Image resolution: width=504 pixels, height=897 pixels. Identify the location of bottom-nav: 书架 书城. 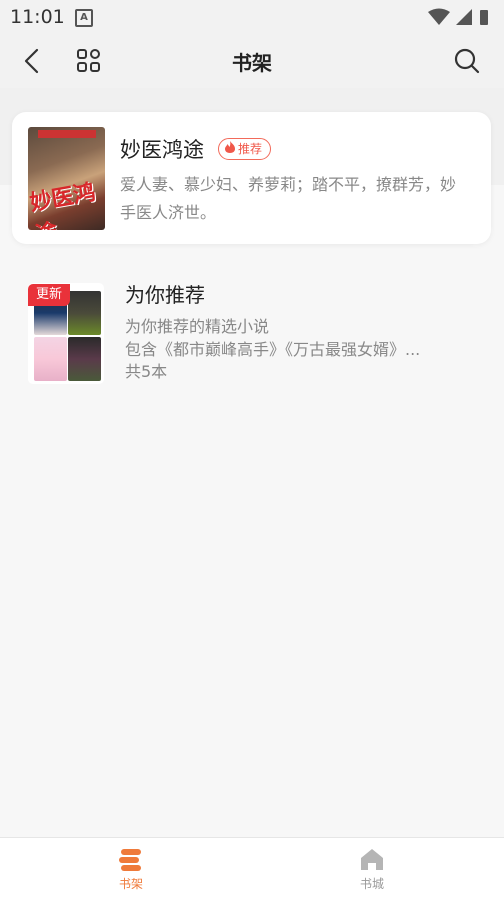
(252, 867).